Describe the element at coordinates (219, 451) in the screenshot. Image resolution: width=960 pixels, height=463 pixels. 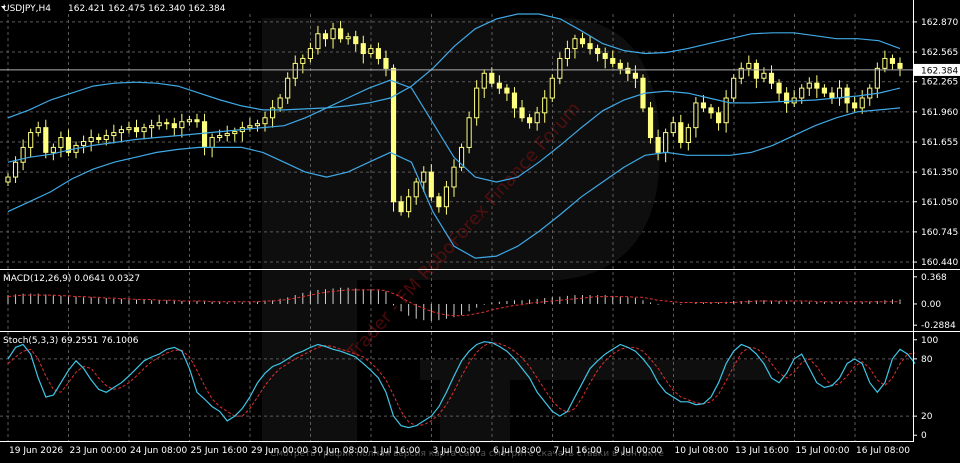
I see `x-tick-label: 25 Jun 16:00` at that location.